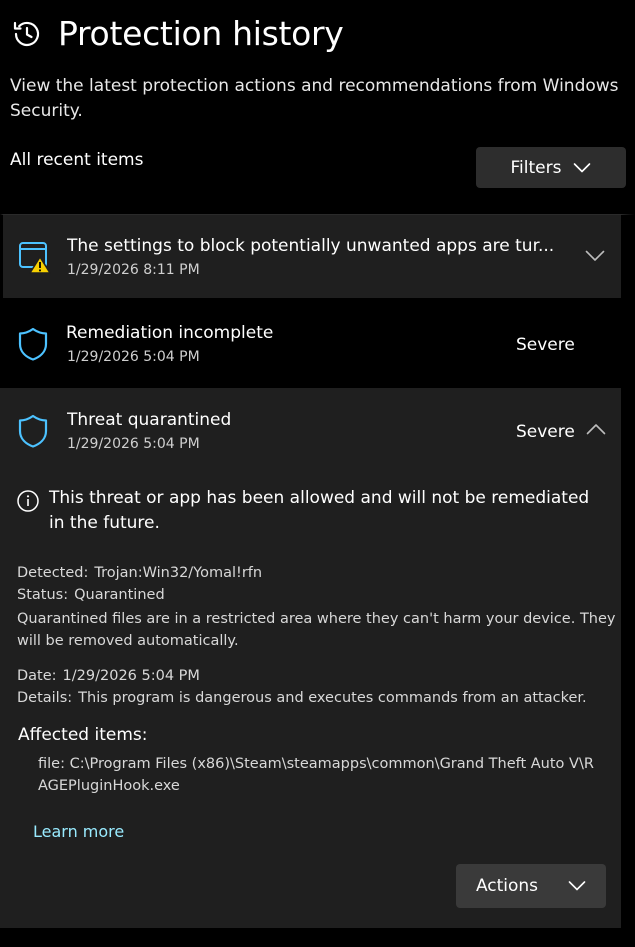 The image size is (635, 947). I want to click on actions-button: Actions, so click(531, 886).